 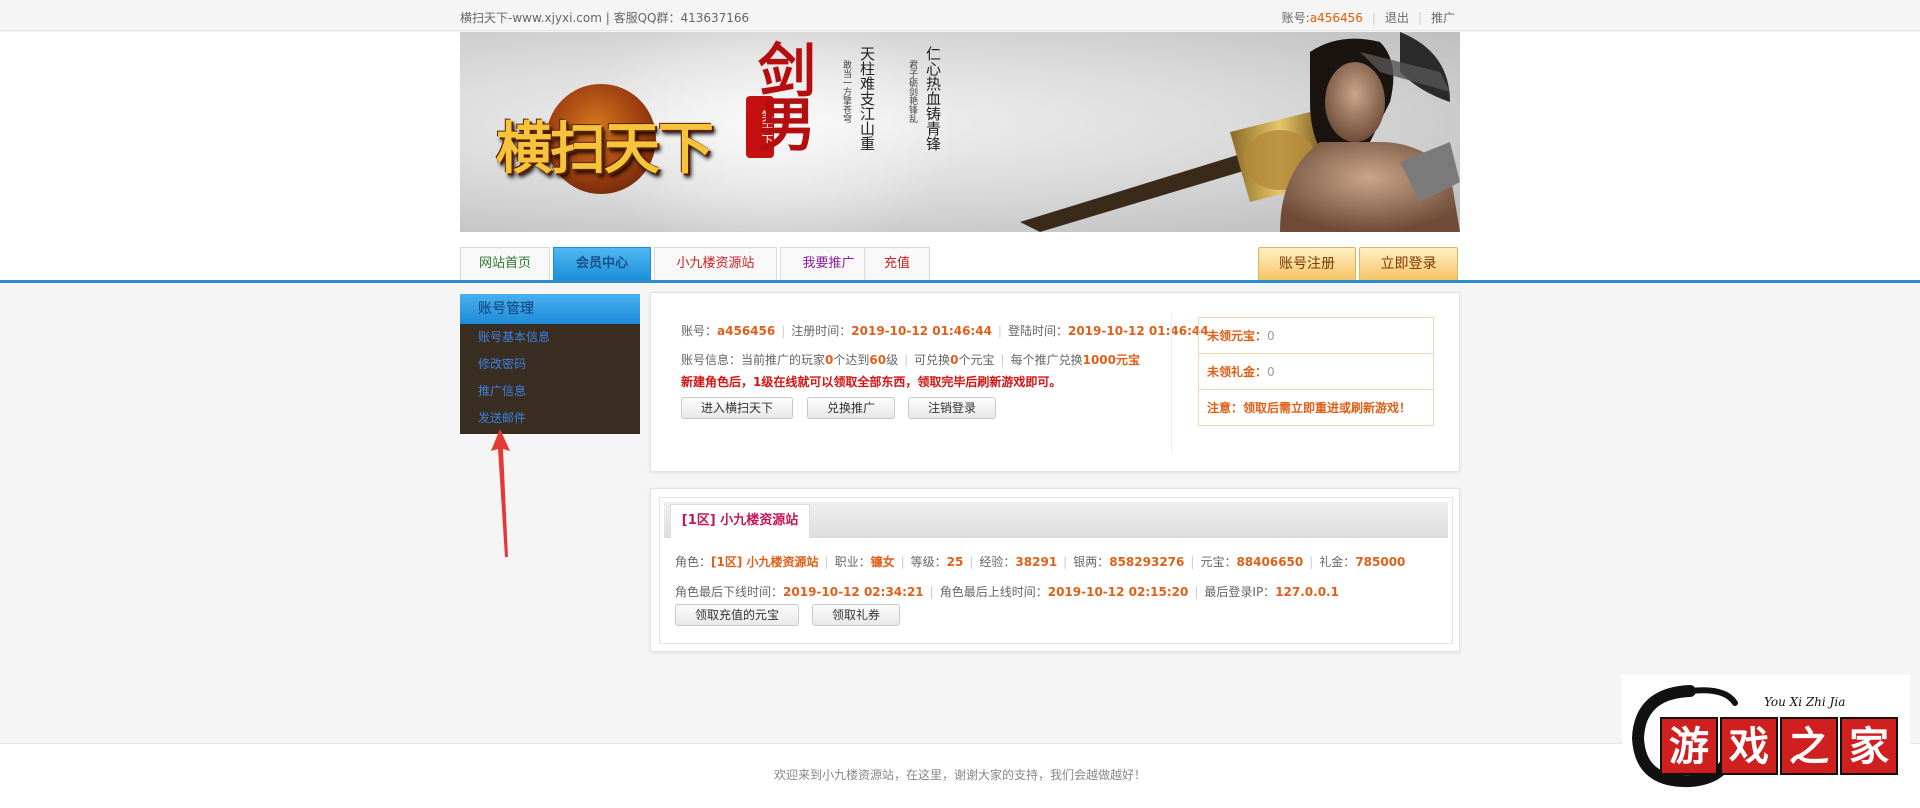 What do you see at coordinates (1805, 702) in the screenshot?
I see `watermark-english: You Xi Zhi Jia` at bounding box center [1805, 702].